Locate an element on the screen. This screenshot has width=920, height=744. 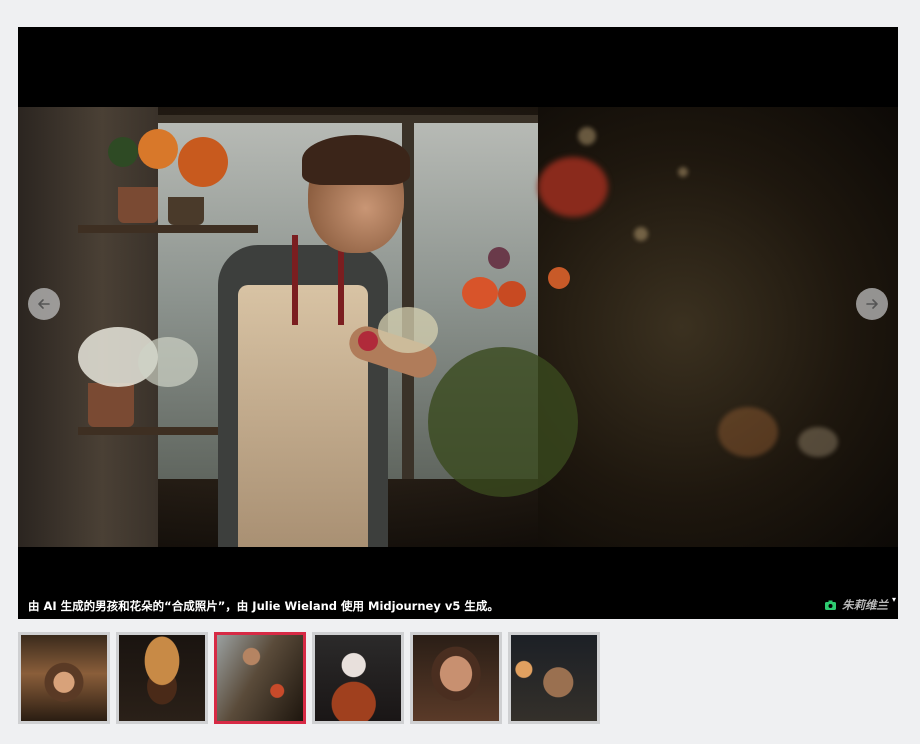
previous-image-button is located at coordinates (44, 304).